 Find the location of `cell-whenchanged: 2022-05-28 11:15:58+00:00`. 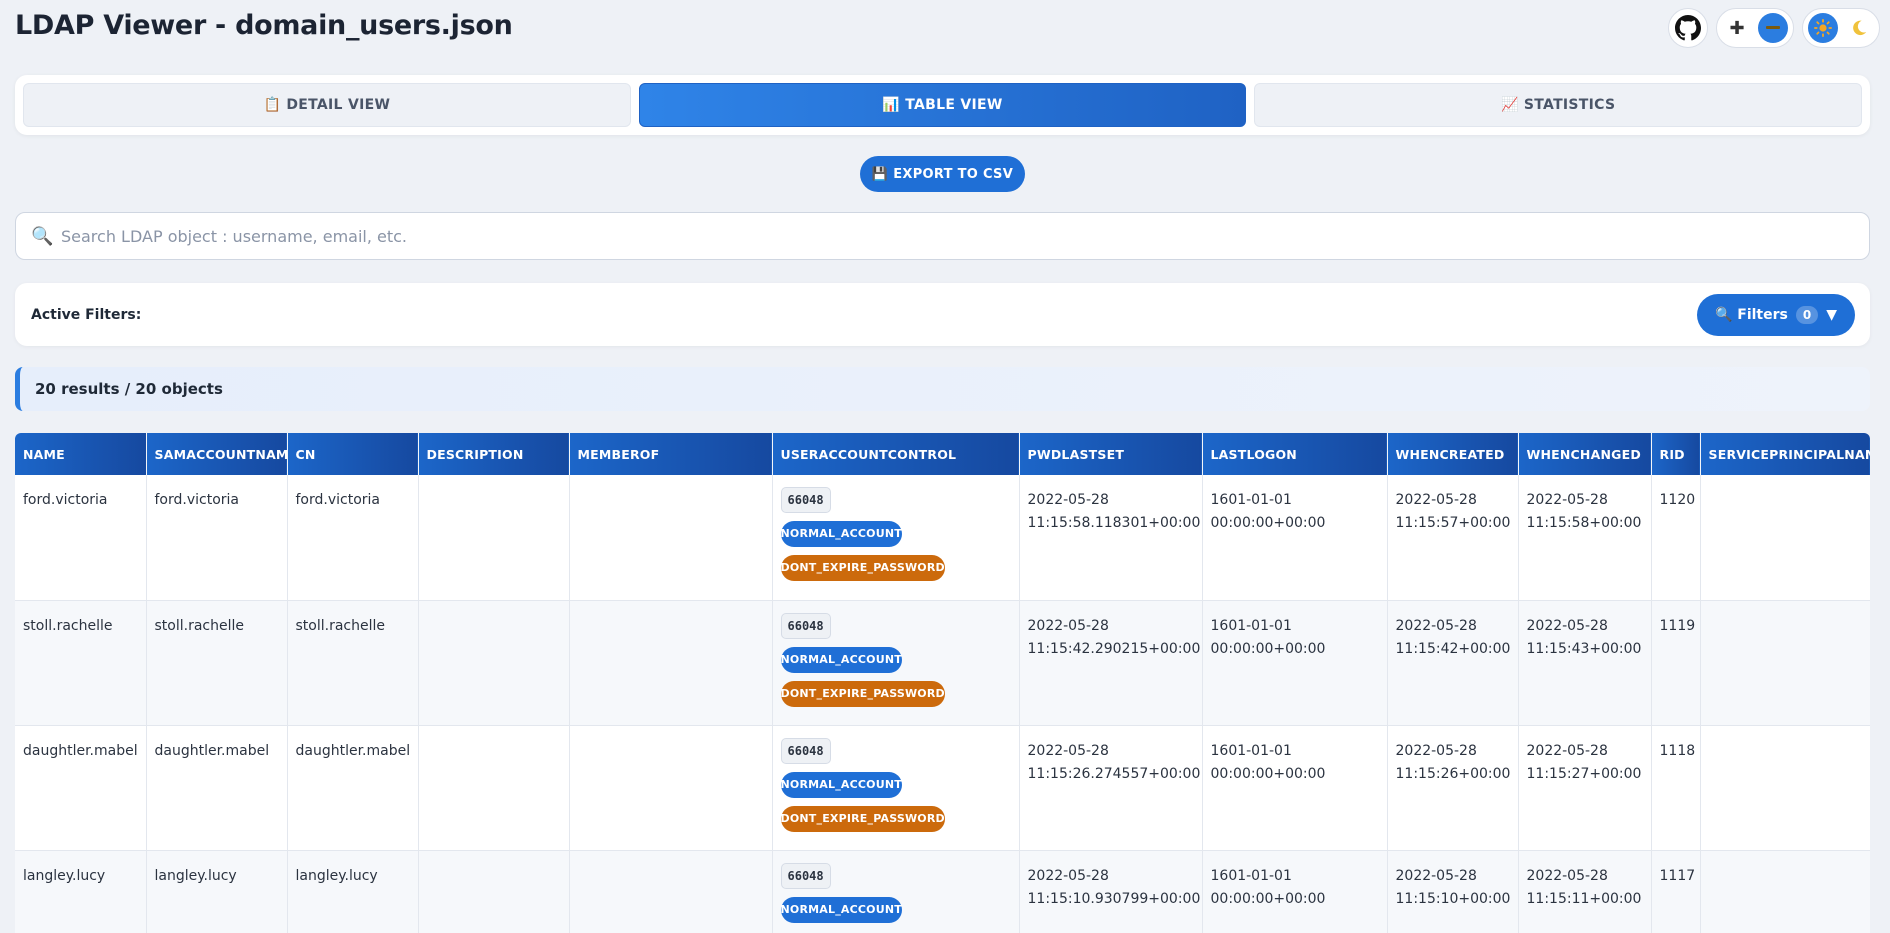

cell-whenchanged: 2022-05-28 11:15:58+00:00 is located at coordinates (1585, 538).